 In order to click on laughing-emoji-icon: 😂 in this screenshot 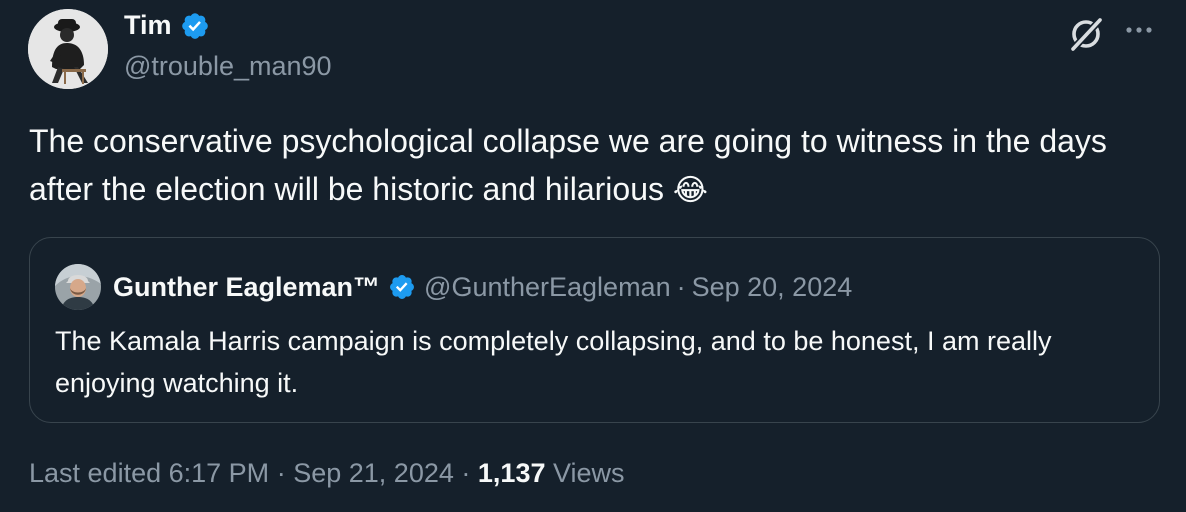, I will do `click(690, 190)`.